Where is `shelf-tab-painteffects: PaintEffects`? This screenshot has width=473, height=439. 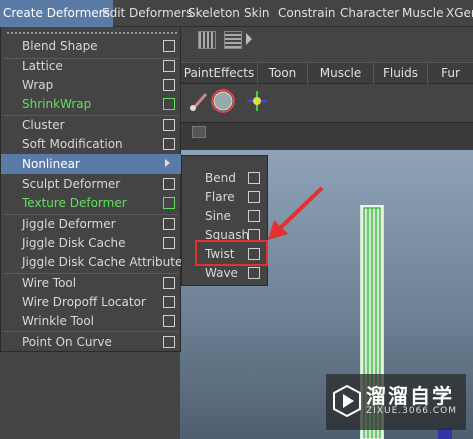
shelf-tab-painteffects: PaintEffects is located at coordinates (218, 73).